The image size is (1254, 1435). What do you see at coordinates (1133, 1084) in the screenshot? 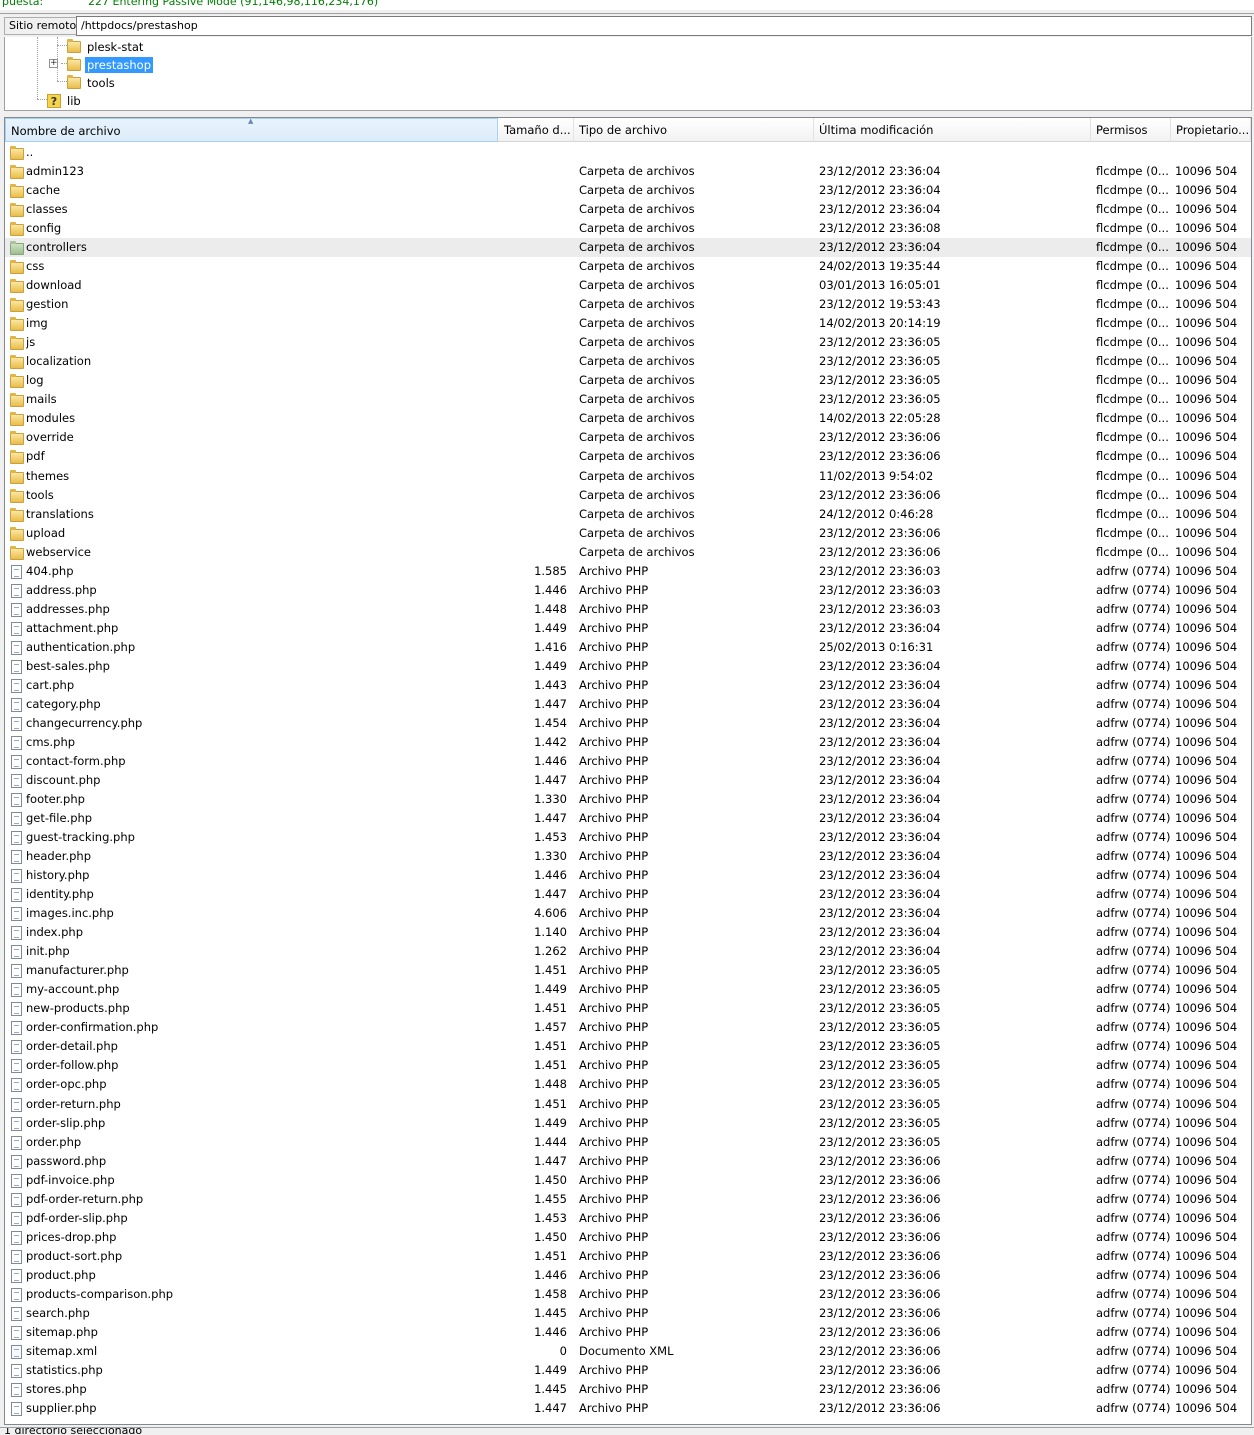
I see `file-permissions: adfrw (0774)` at bounding box center [1133, 1084].